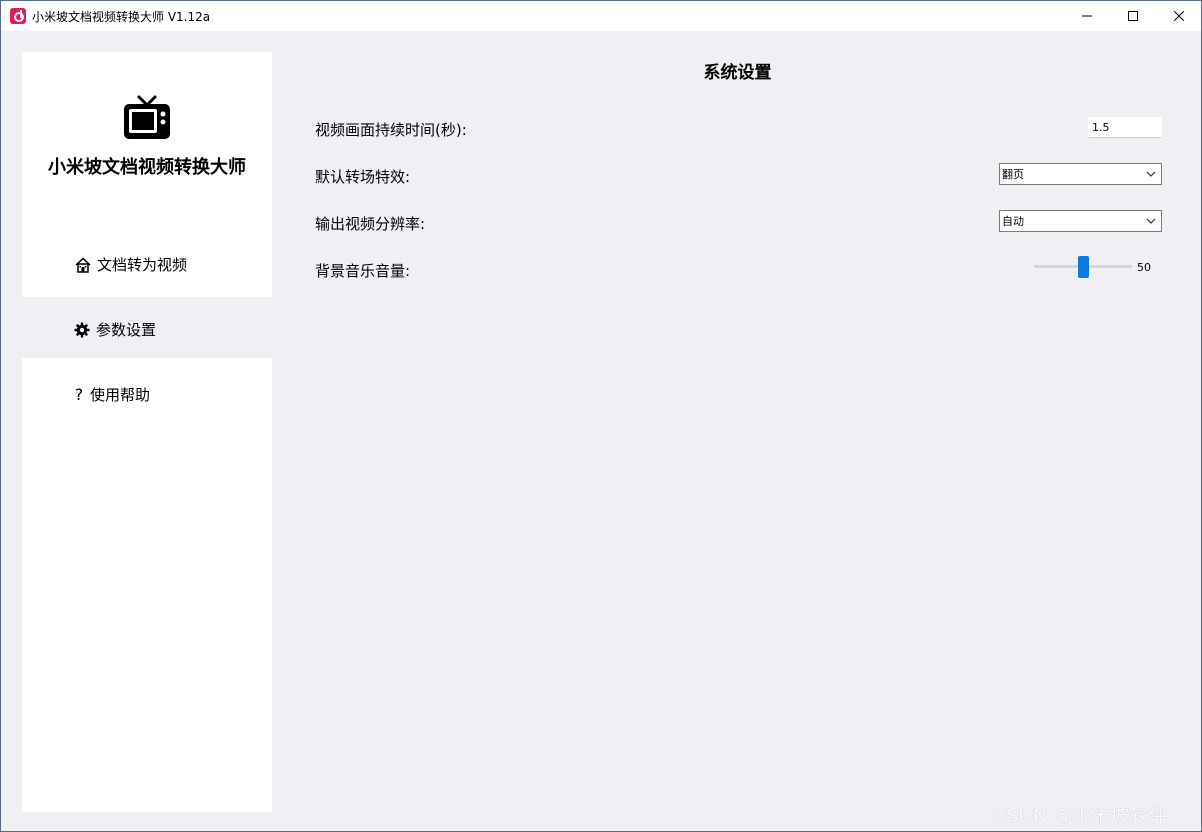 Image resolution: width=1202 pixels, height=832 pixels. I want to click on close-button, so click(1179, 16).